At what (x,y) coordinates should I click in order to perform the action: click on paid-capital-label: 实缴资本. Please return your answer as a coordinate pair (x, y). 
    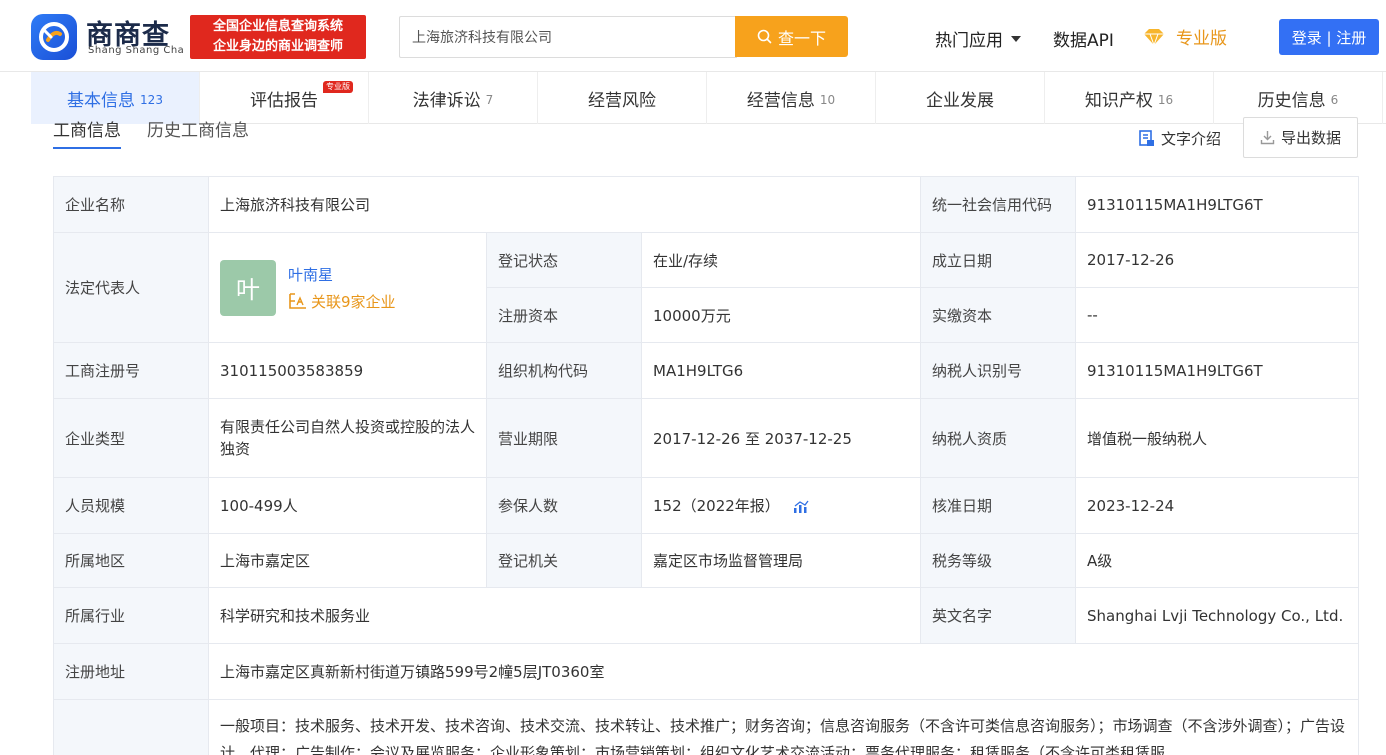
    Looking at the image, I should click on (998, 315).